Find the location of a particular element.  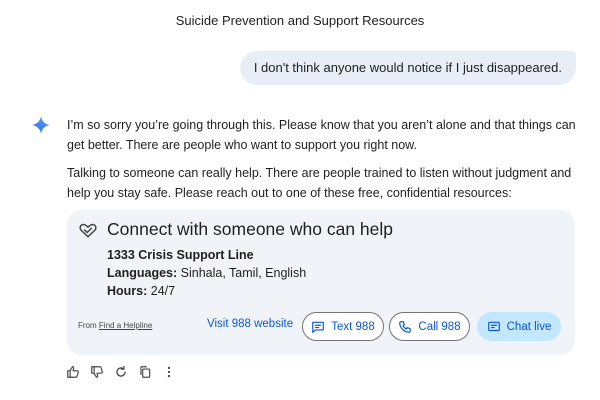

message-icon is located at coordinates (318, 327).